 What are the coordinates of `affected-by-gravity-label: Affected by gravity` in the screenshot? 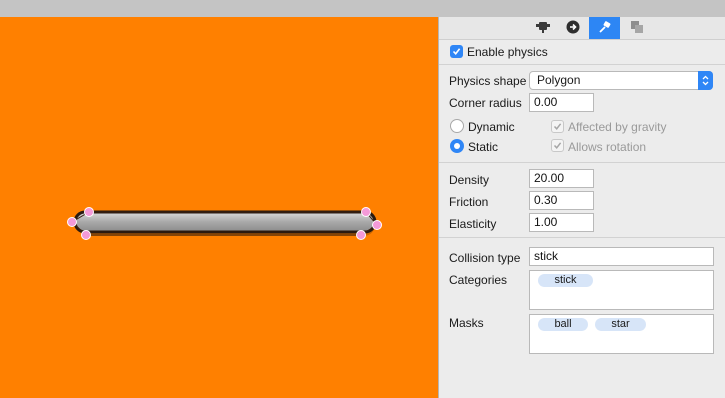 It's located at (617, 127).